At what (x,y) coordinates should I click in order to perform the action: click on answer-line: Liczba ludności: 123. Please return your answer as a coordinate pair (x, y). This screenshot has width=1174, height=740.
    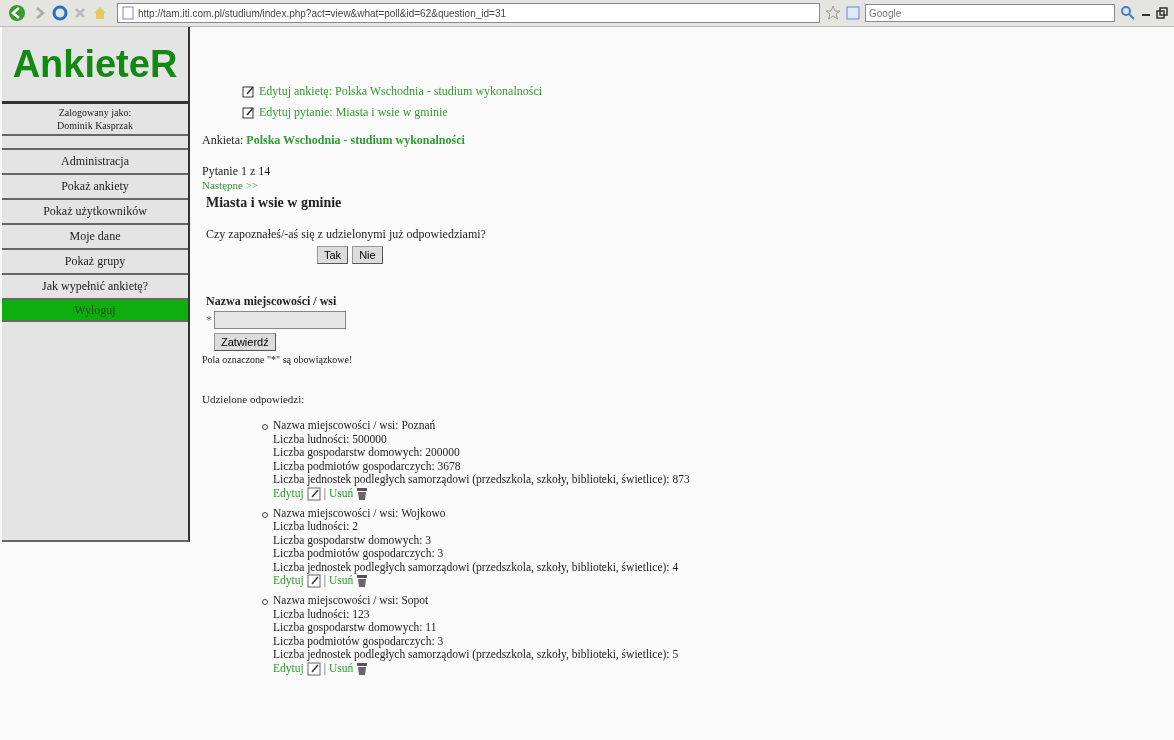
    Looking at the image, I should click on (322, 614).